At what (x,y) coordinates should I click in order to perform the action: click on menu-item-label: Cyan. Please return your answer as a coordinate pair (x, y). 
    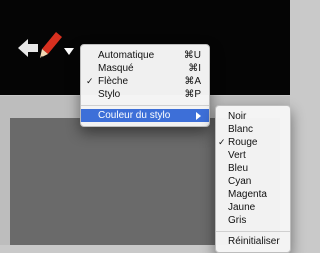
    Looking at the image, I should click on (240, 181).